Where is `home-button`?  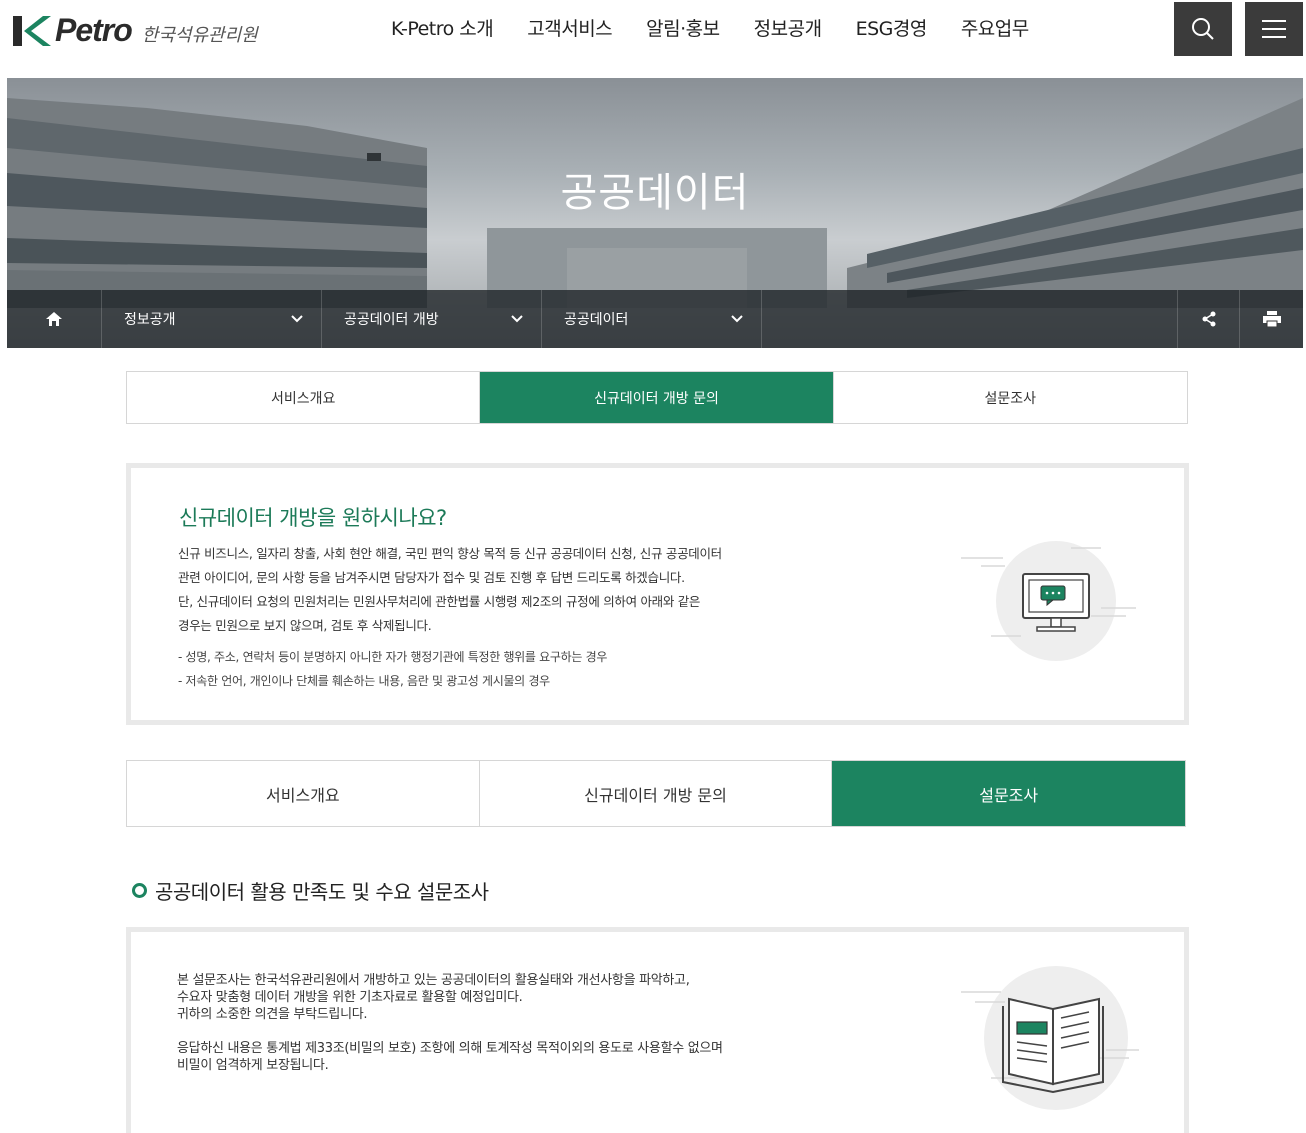 home-button is located at coordinates (54, 319).